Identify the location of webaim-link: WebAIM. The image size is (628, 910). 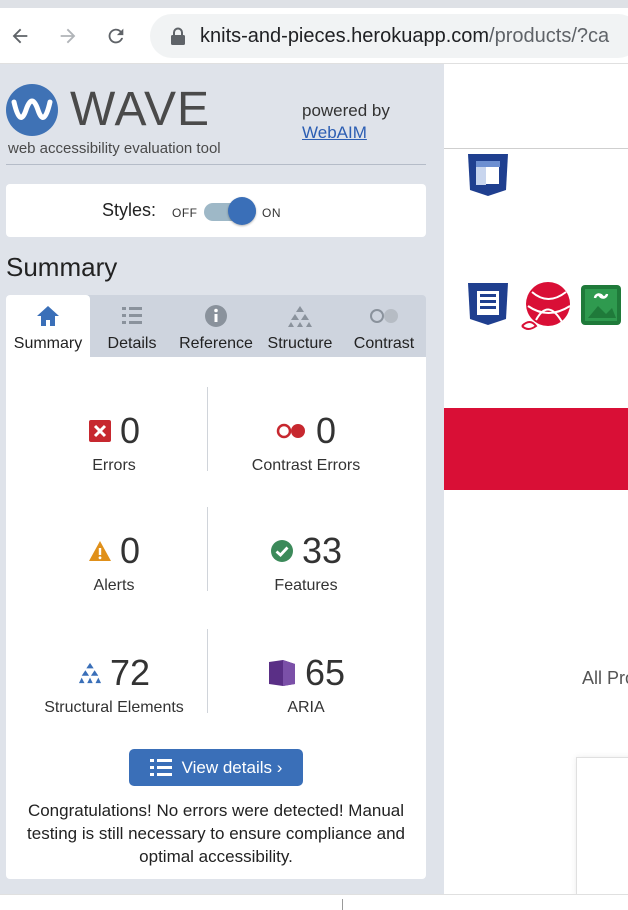
(346, 133).